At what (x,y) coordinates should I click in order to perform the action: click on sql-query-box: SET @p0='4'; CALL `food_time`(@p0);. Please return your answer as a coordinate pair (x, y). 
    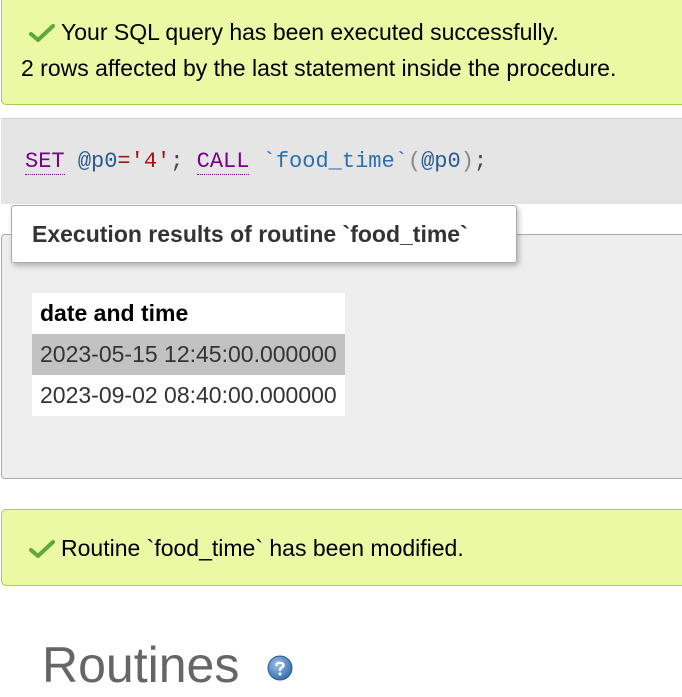
    Looking at the image, I should click on (341, 161).